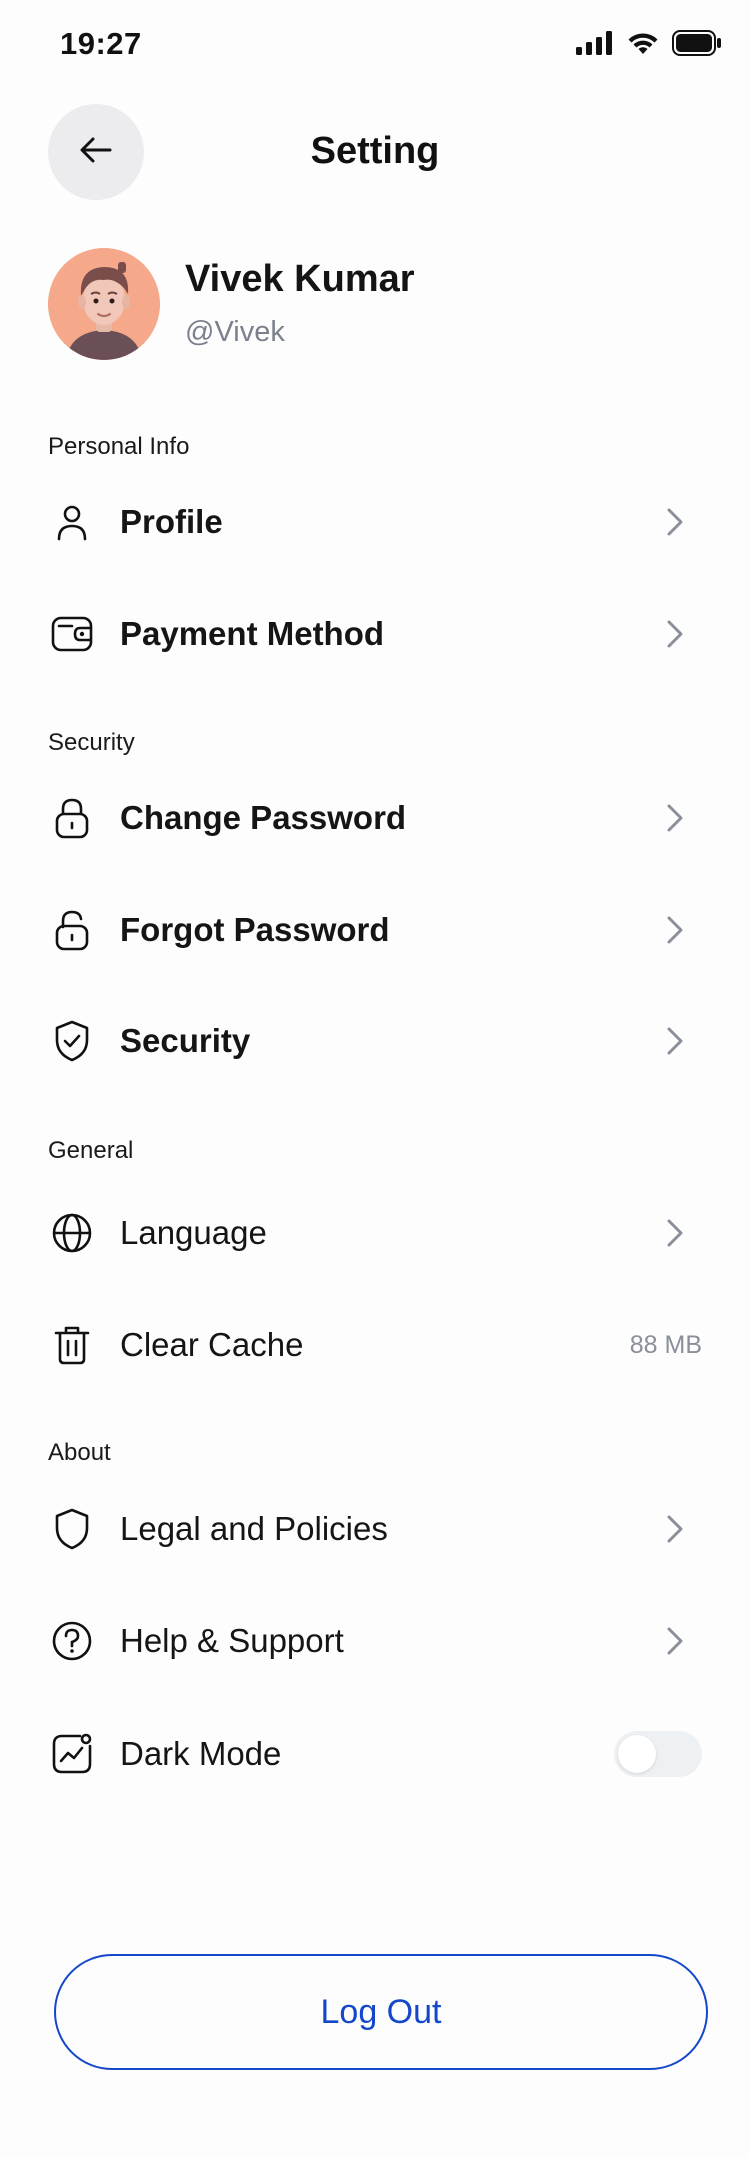 This screenshot has height=2158, width=750. I want to click on user-handle: @Vivek, so click(235, 332).